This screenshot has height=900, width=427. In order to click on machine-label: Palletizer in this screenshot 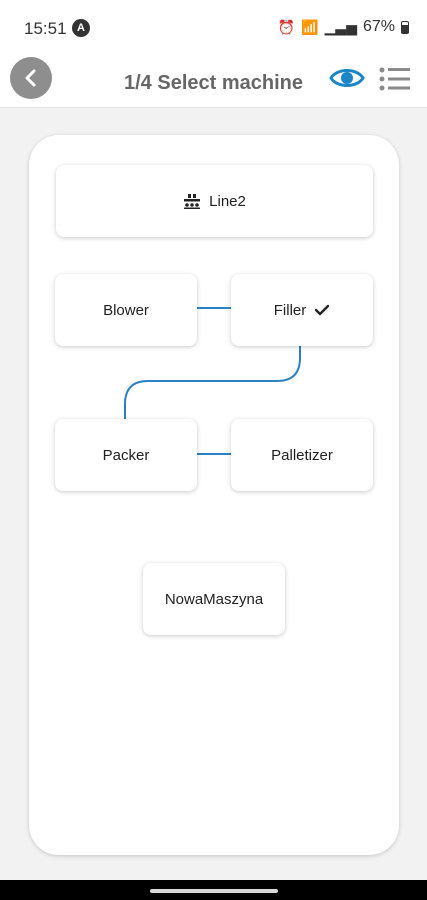, I will do `click(302, 455)`.